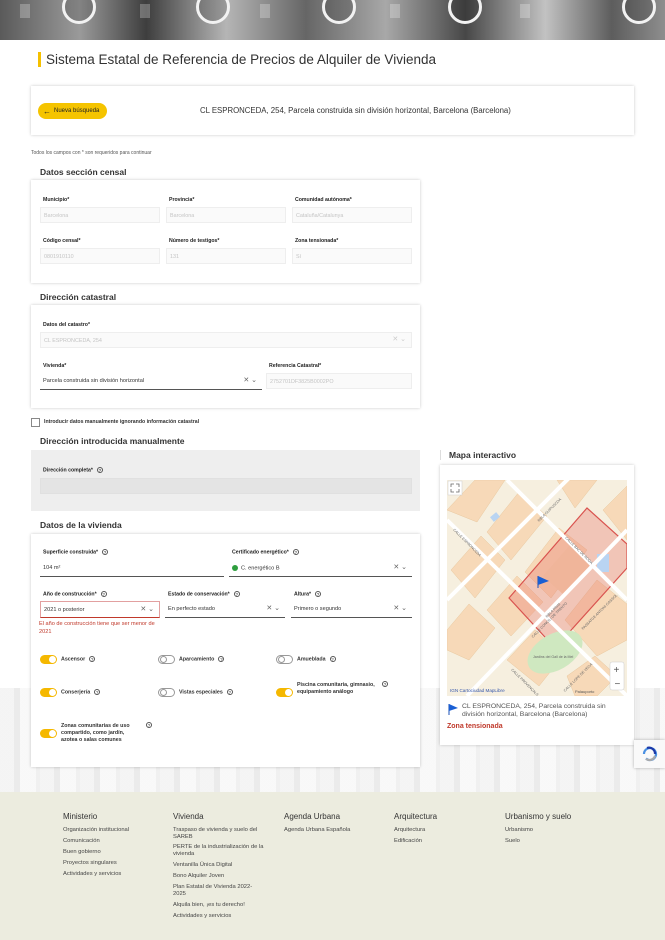 Image resolution: width=665 pixels, height=940 pixels. I want to click on footer-link: Arquitectura, so click(409, 830).